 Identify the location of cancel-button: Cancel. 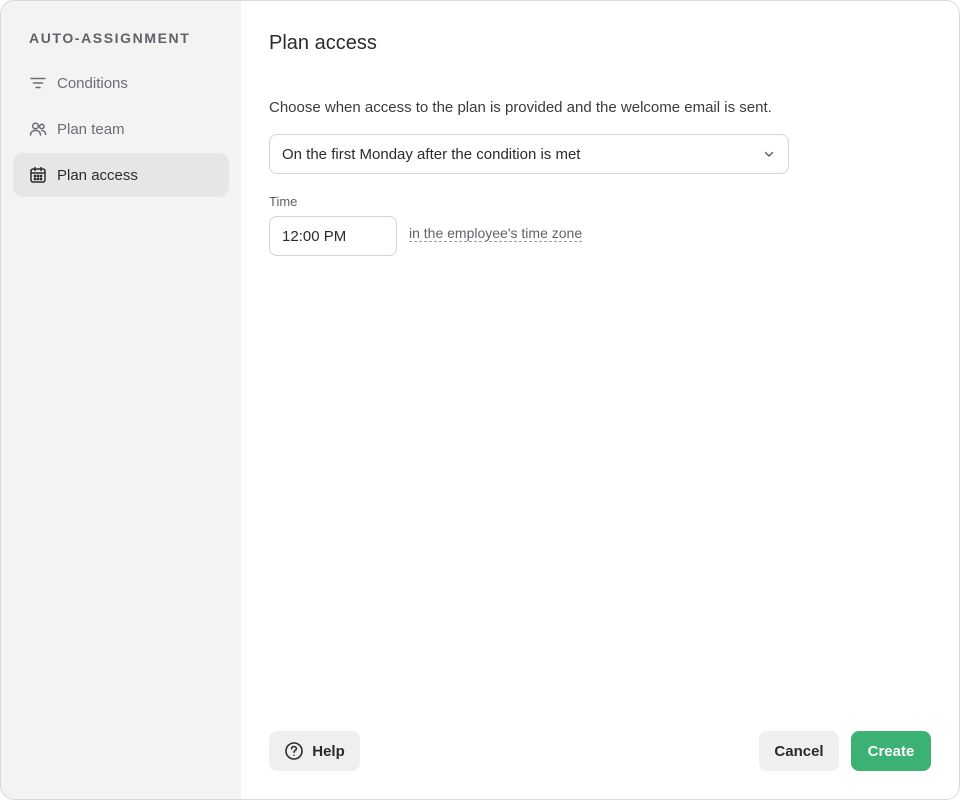
(799, 751).